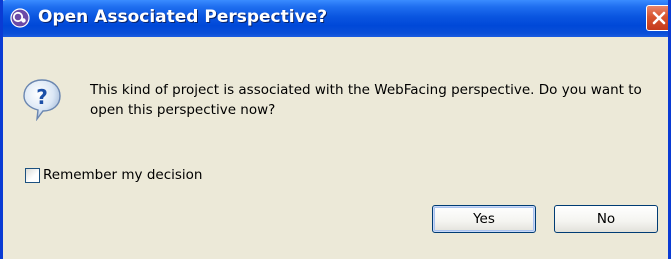 The height and width of the screenshot is (259, 671). What do you see at coordinates (32, 175) in the screenshot?
I see `remember-decision-checkbox` at bounding box center [32, 175].